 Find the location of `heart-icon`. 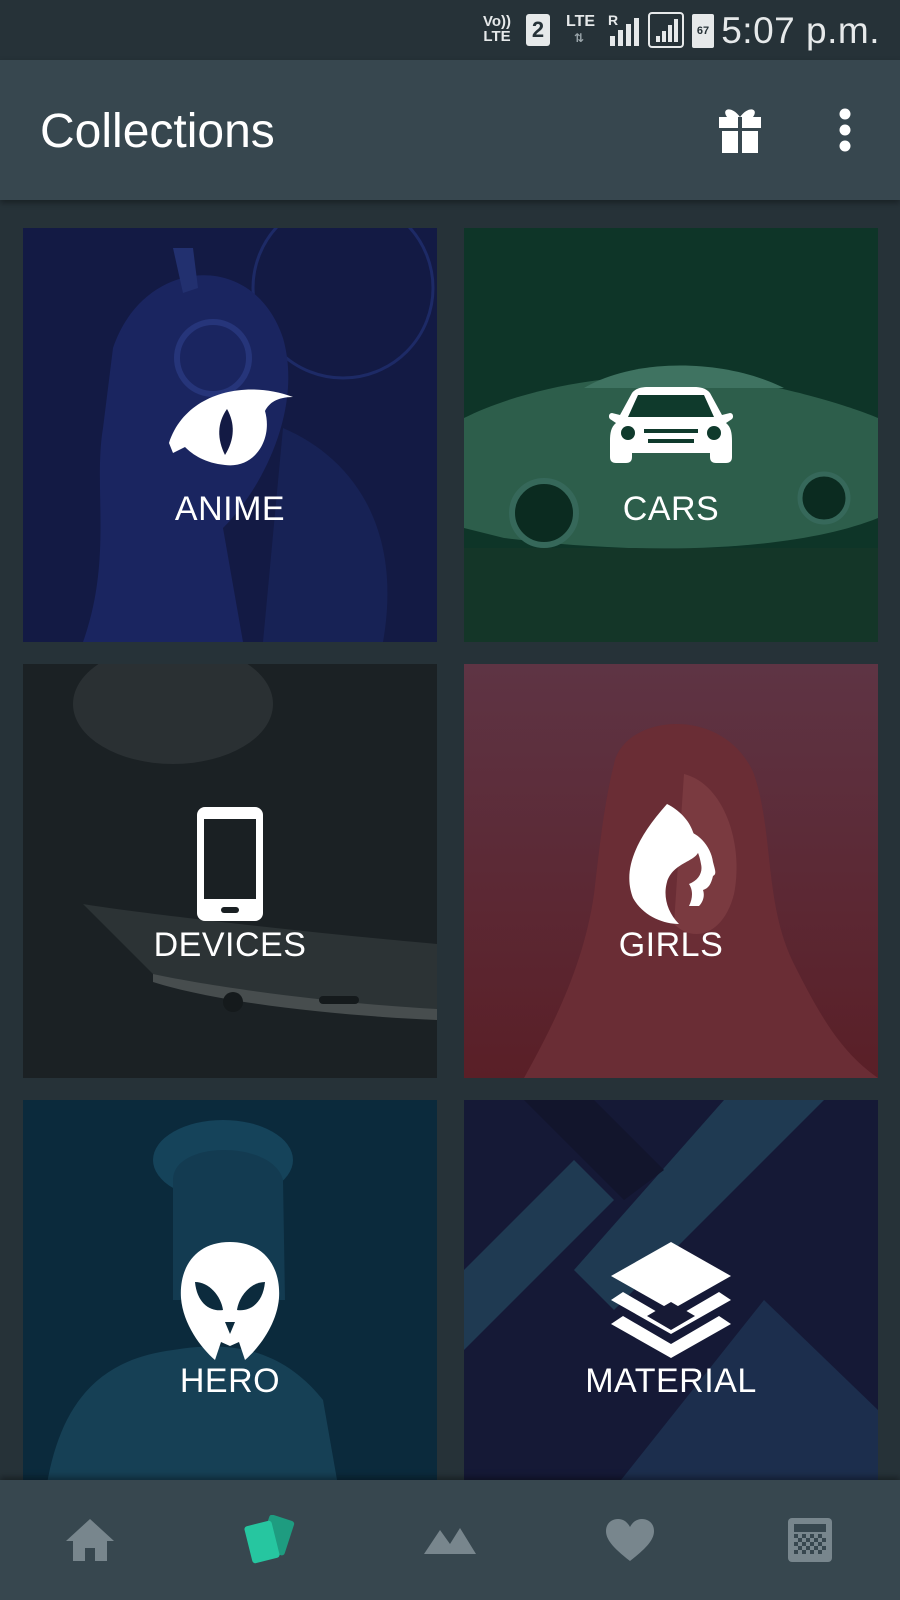

heart-icon is located at coordinates (630, 1540).